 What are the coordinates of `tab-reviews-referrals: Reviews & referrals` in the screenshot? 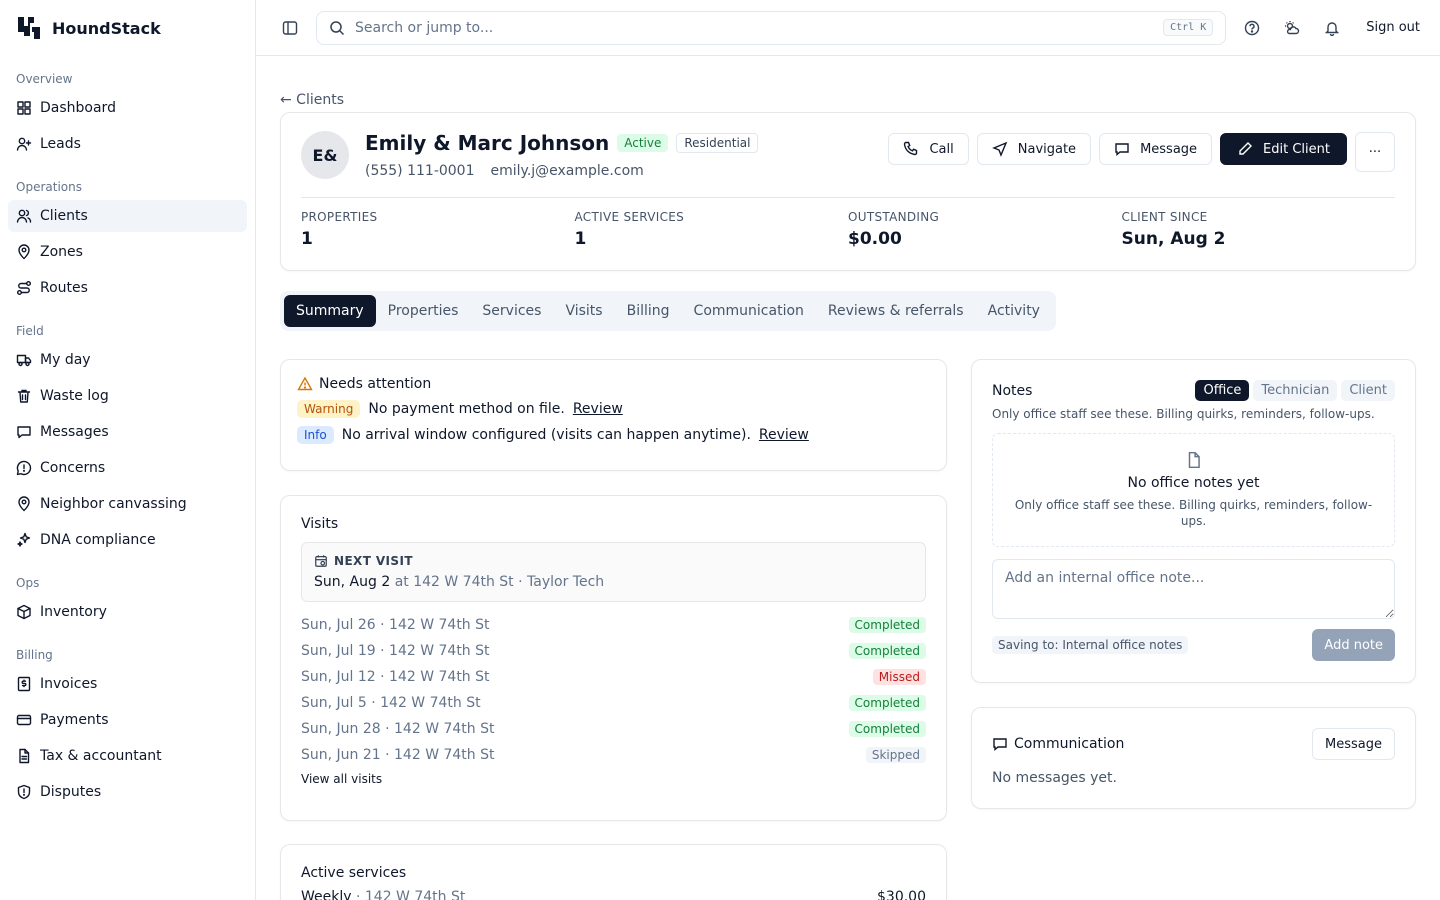 It's located at (896, 311).